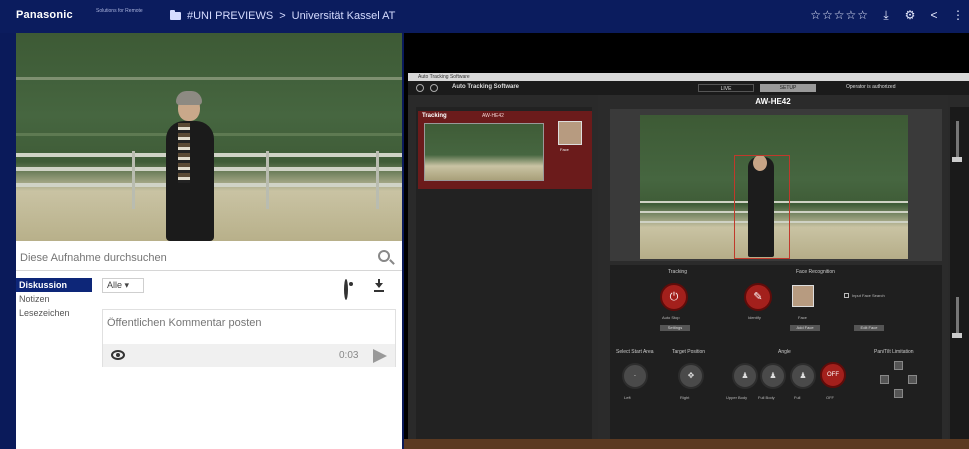 The height and width of the screenshot is (449, 969). I want to click on breadcrumb: #UNI PREVIEWS > Universität Kassel AT, so click(282, 16).